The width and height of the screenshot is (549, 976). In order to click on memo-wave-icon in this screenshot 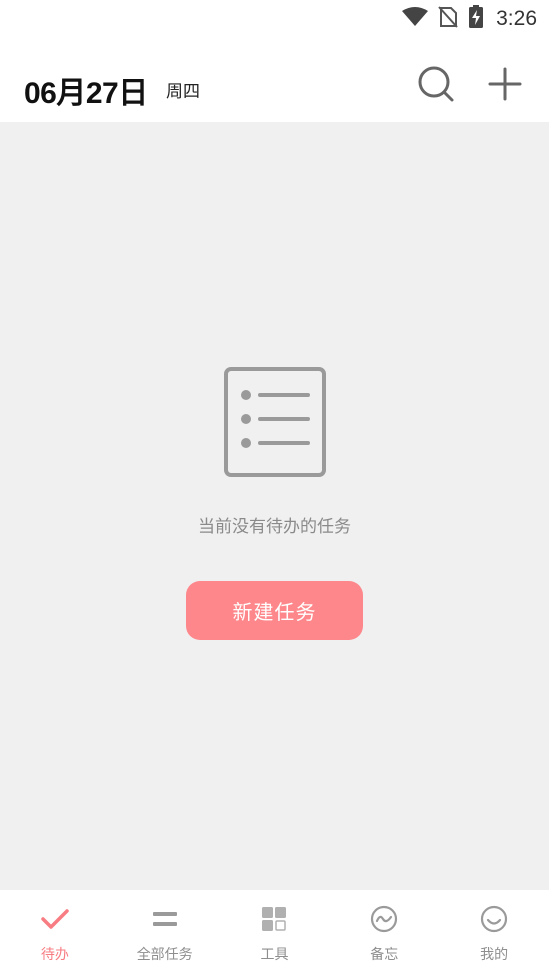, I will do `click(384, 919)`.